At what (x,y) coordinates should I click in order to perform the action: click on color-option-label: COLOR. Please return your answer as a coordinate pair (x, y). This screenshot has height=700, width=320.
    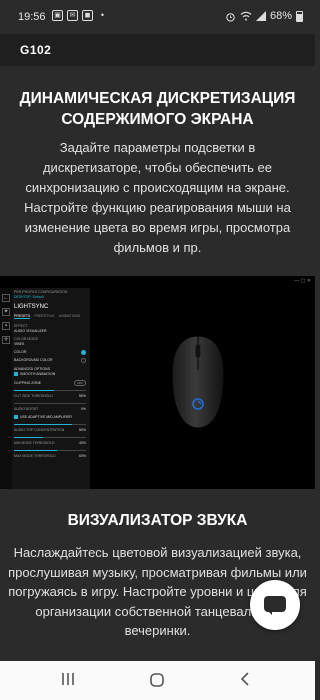
    Looking at the image, I should click on (20, 352).